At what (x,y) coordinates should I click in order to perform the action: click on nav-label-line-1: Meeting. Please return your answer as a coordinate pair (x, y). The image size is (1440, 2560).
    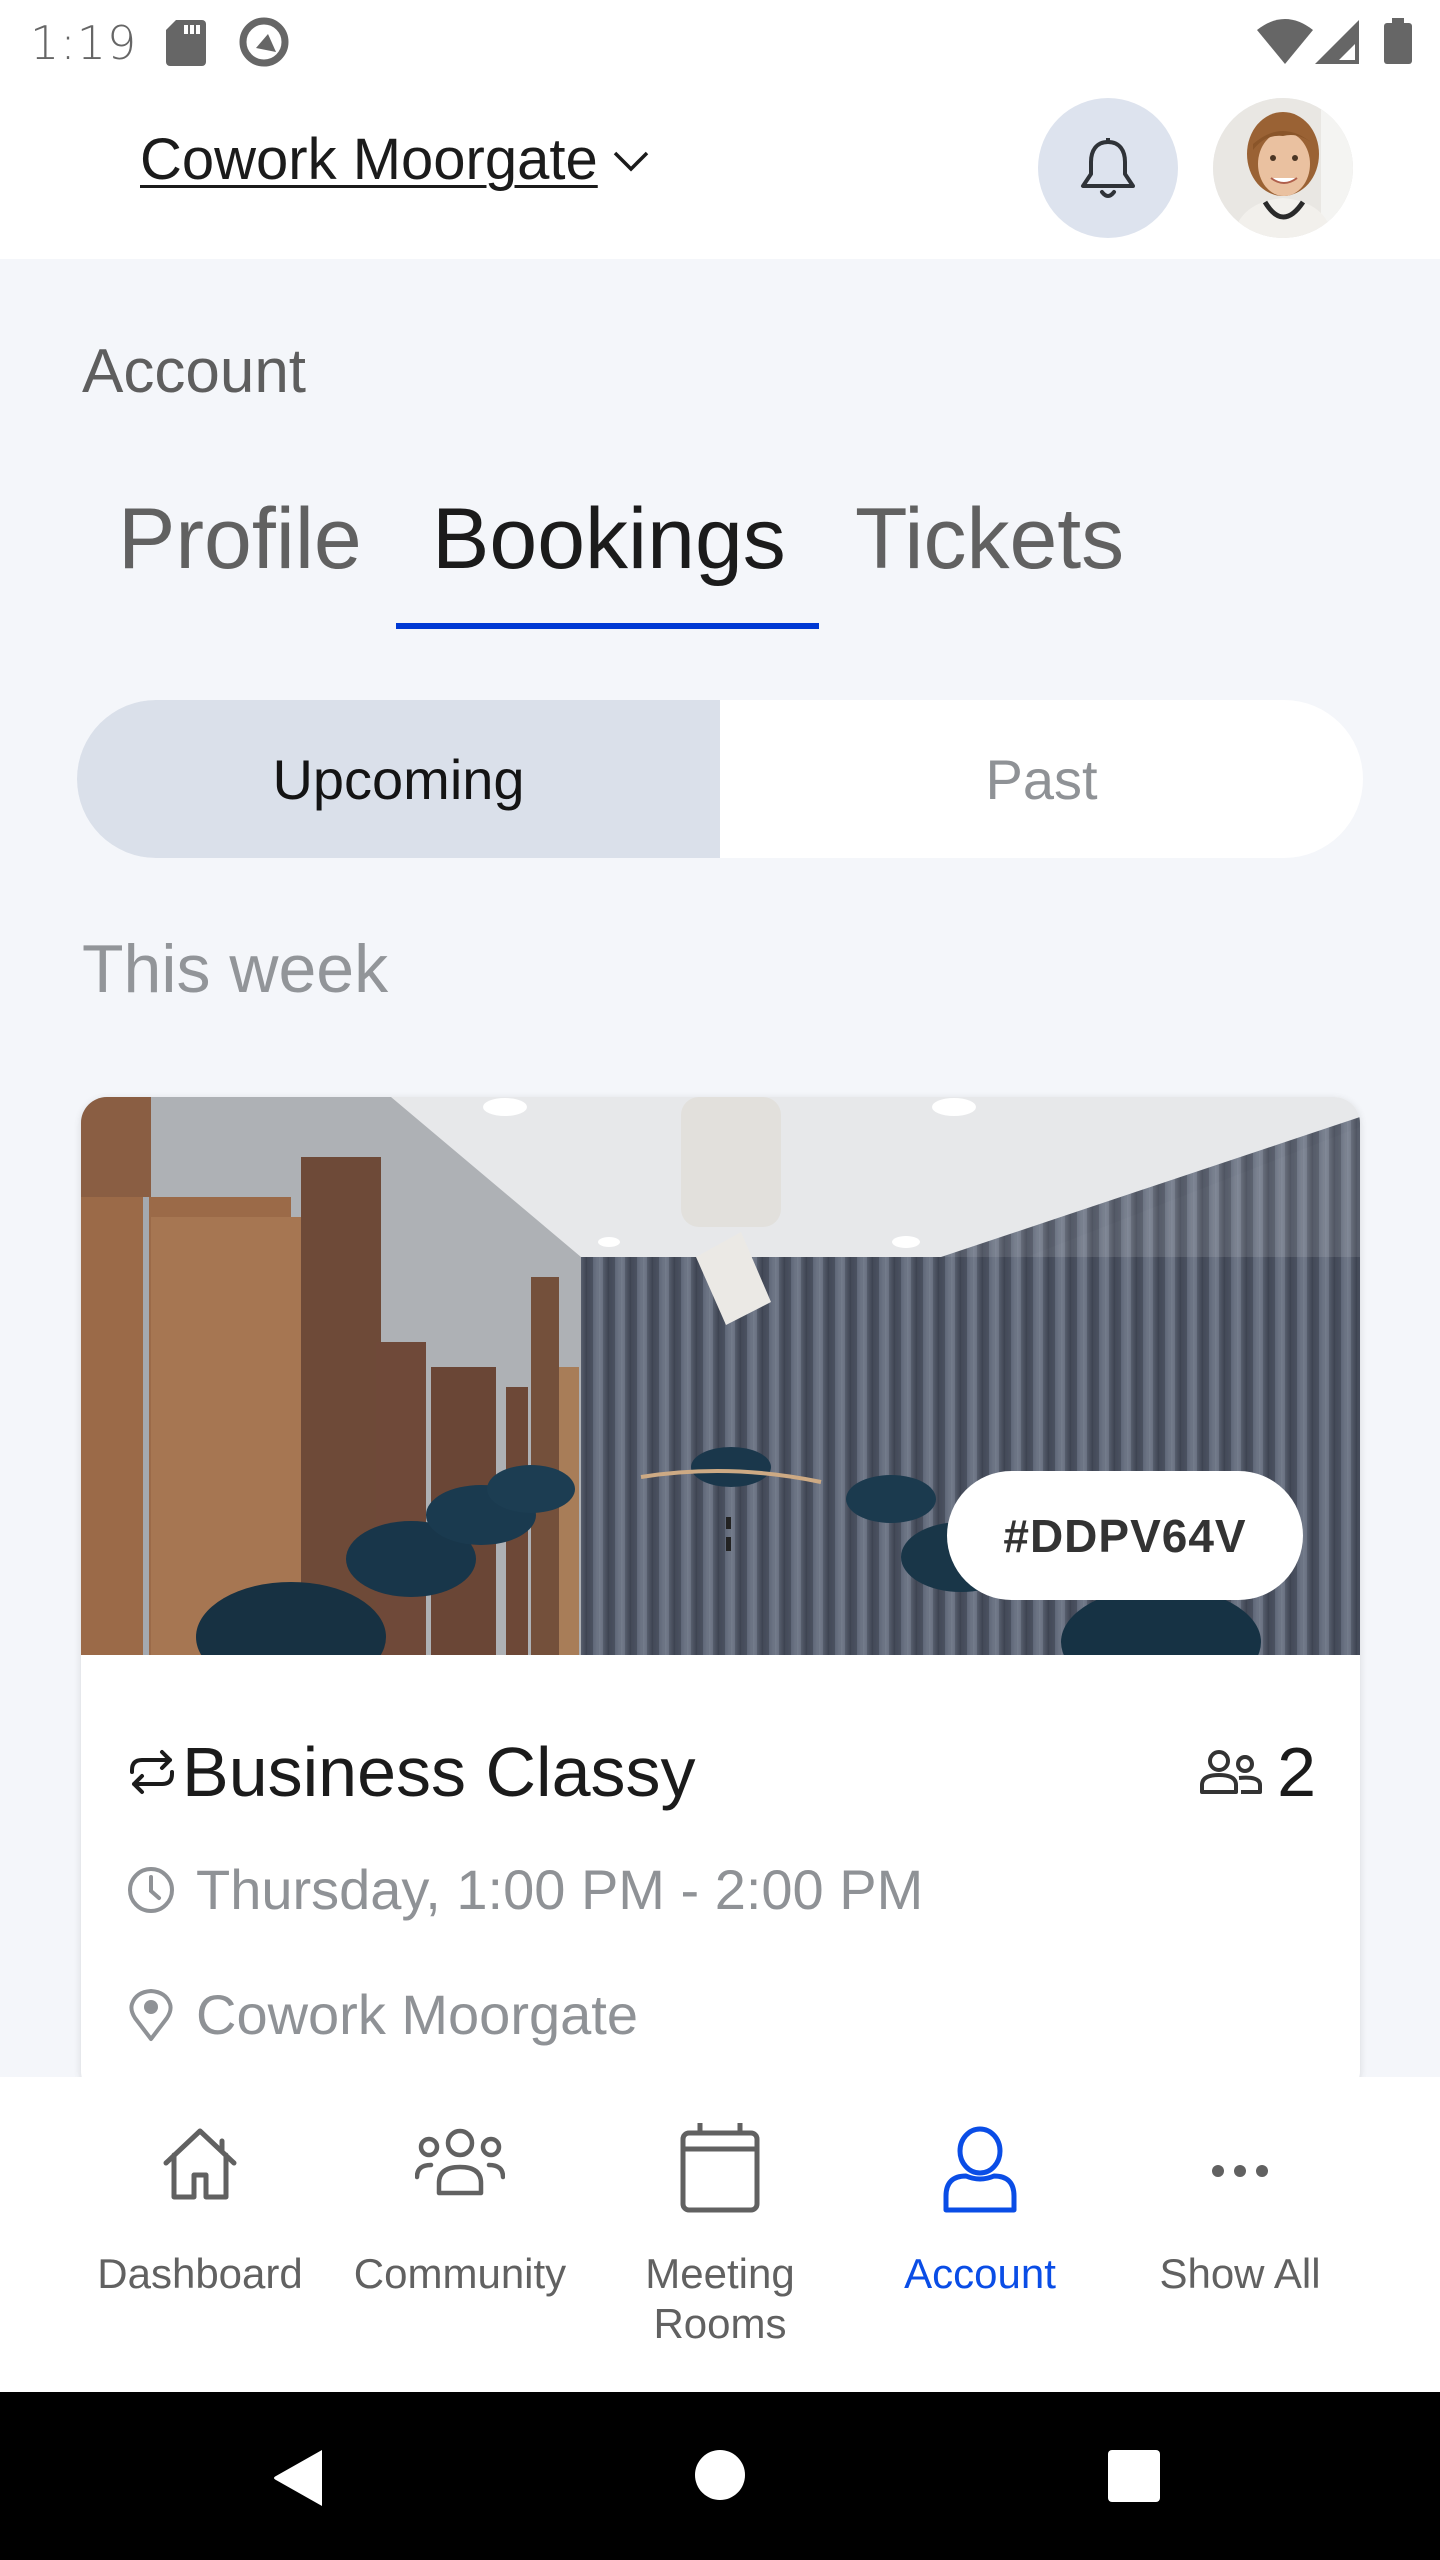
    Looking at the image, I should click on (720, 2273).